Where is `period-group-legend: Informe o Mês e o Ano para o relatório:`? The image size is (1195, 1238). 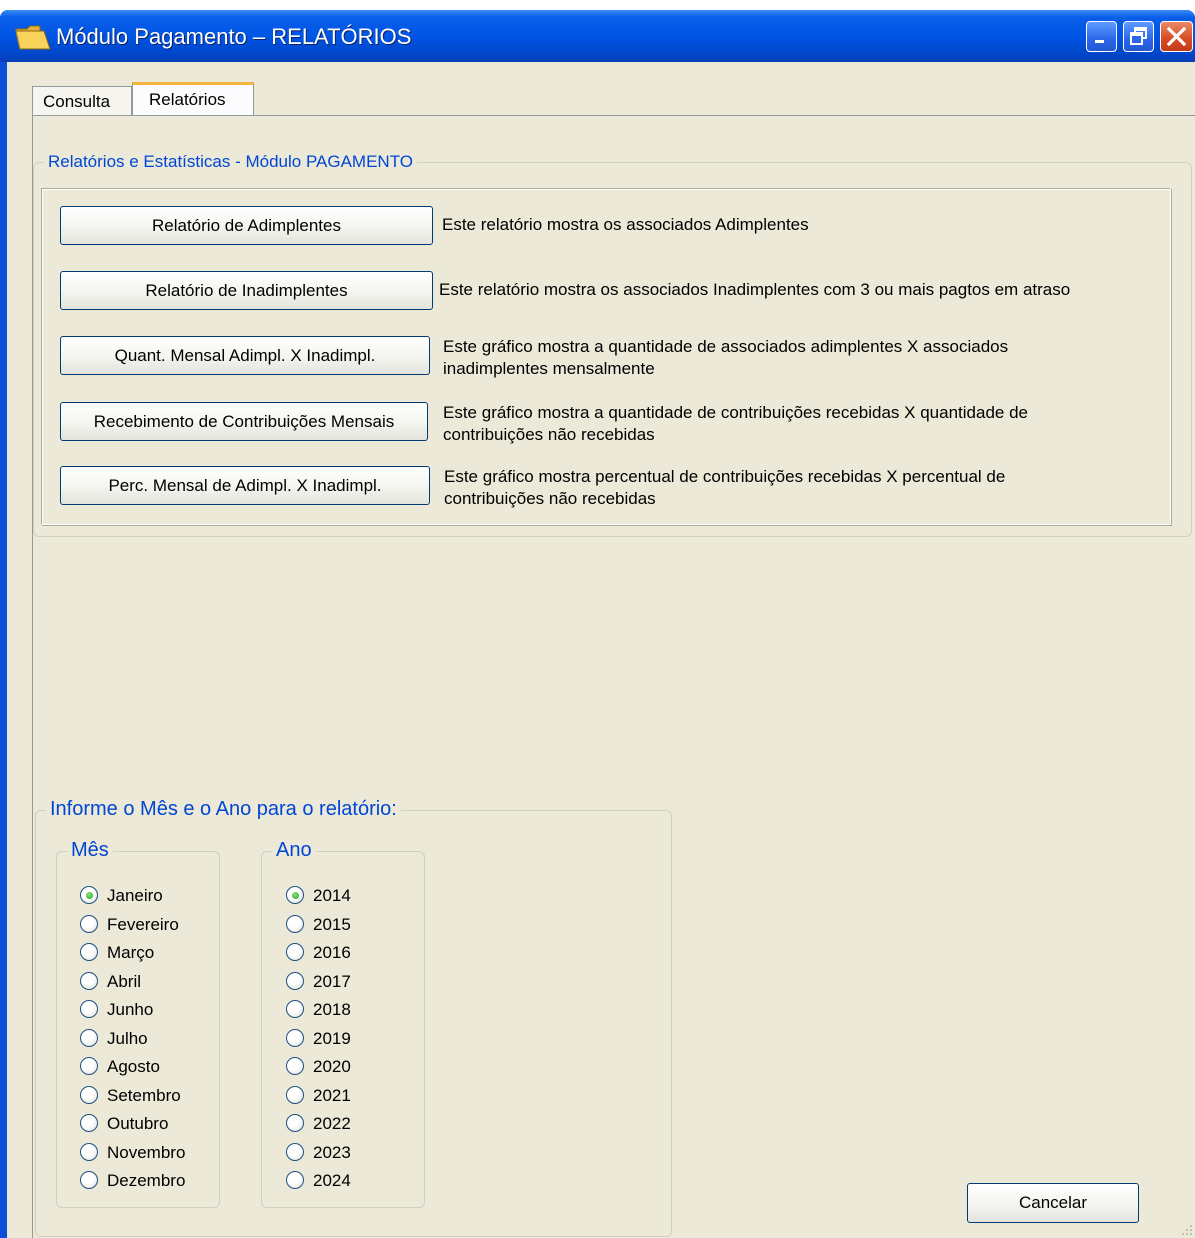 period-group-legend: Informe o Mês e o Ano para o relatório: is located at coordinates (223, 809).